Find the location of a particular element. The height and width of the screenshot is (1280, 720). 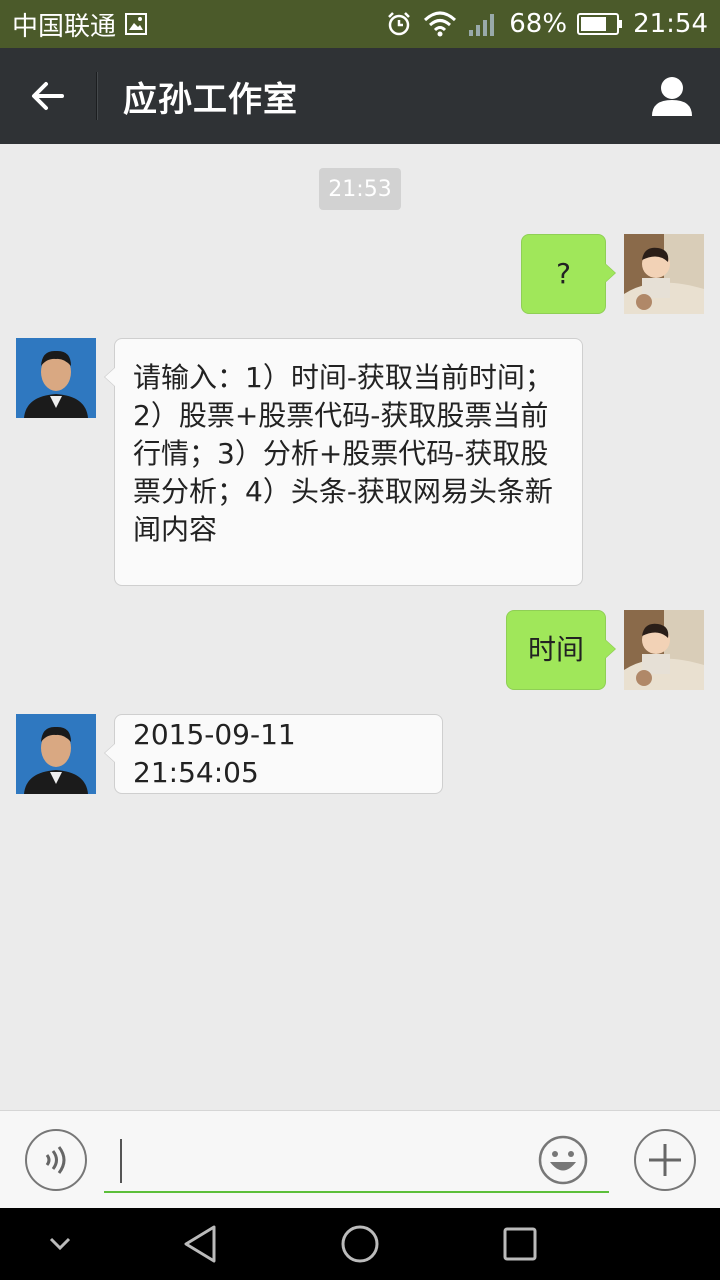

voice-icon is located at coordinates (55, 1160).